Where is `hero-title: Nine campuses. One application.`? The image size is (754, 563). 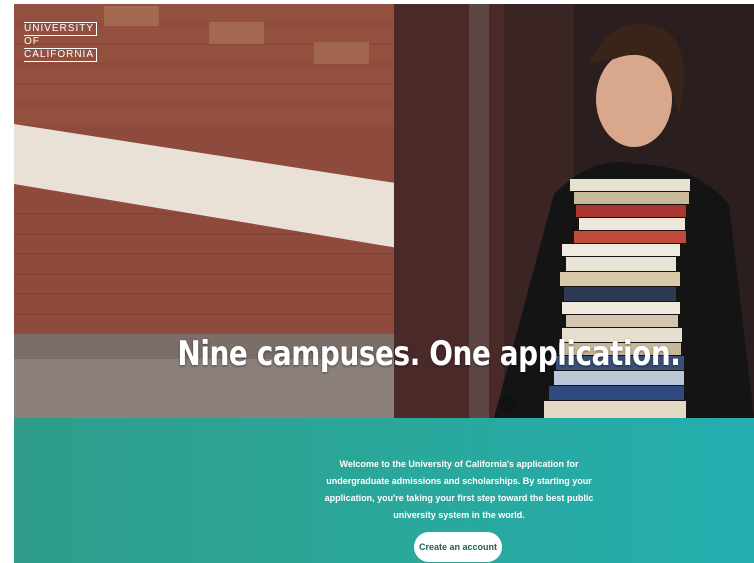 hero-title: Nine campuses. One application. is located at coordinates (428, 354).